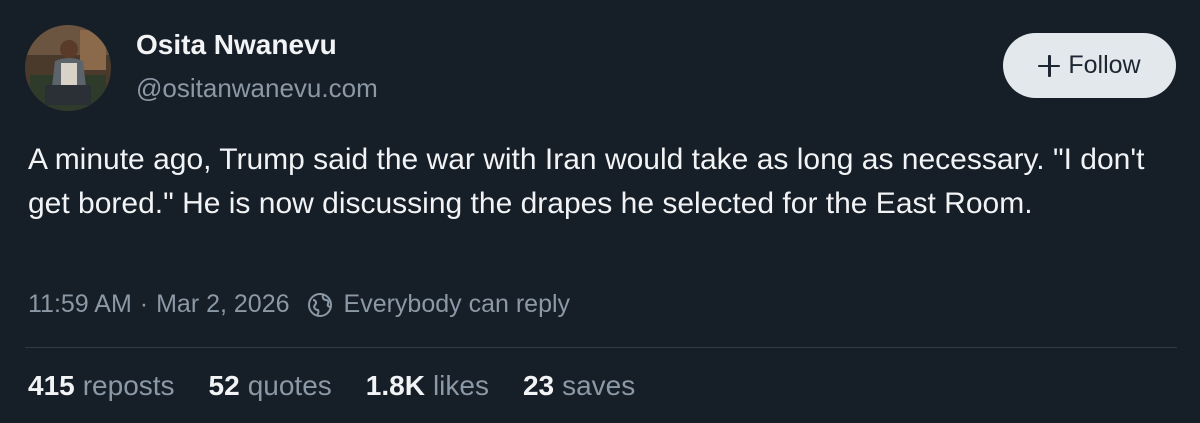 The width and height of the screenshot is (1200, 423). Describe the element at coordinates (1104, 65) in the screenshot. I see `follow-button-label: Follow` at that location.